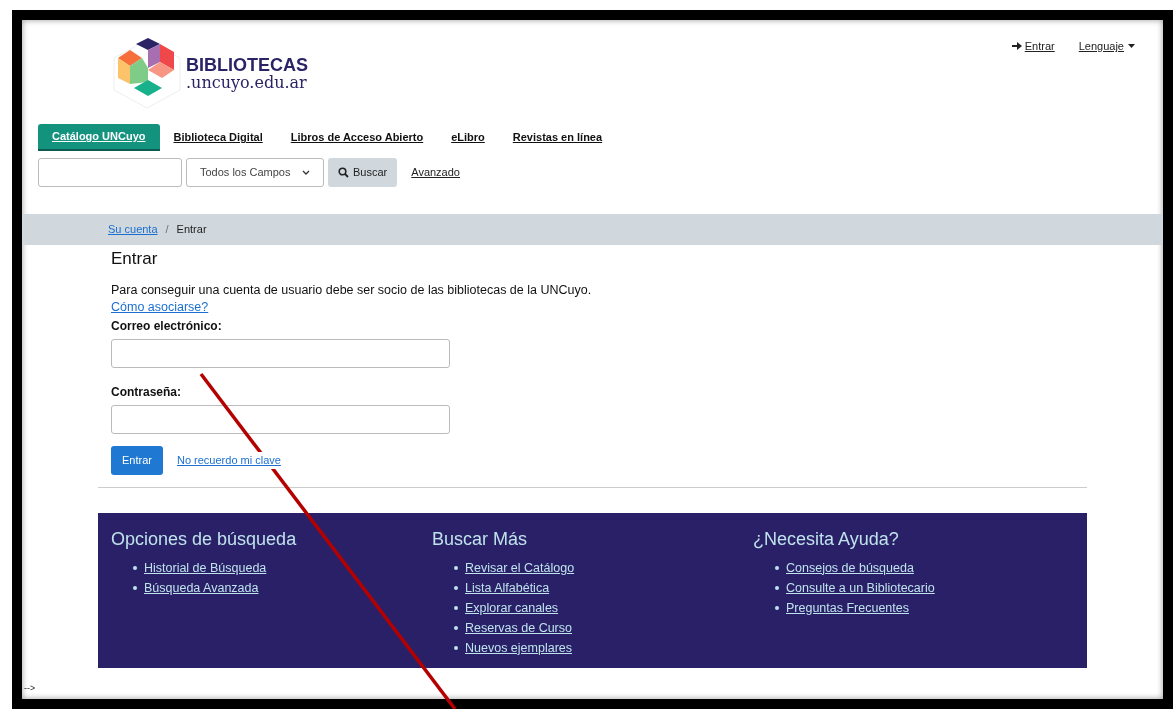 Image resolution: width=1173 pixels, height=709 pixels. I want to click on login-link: Entrar, so click(1033, 46).